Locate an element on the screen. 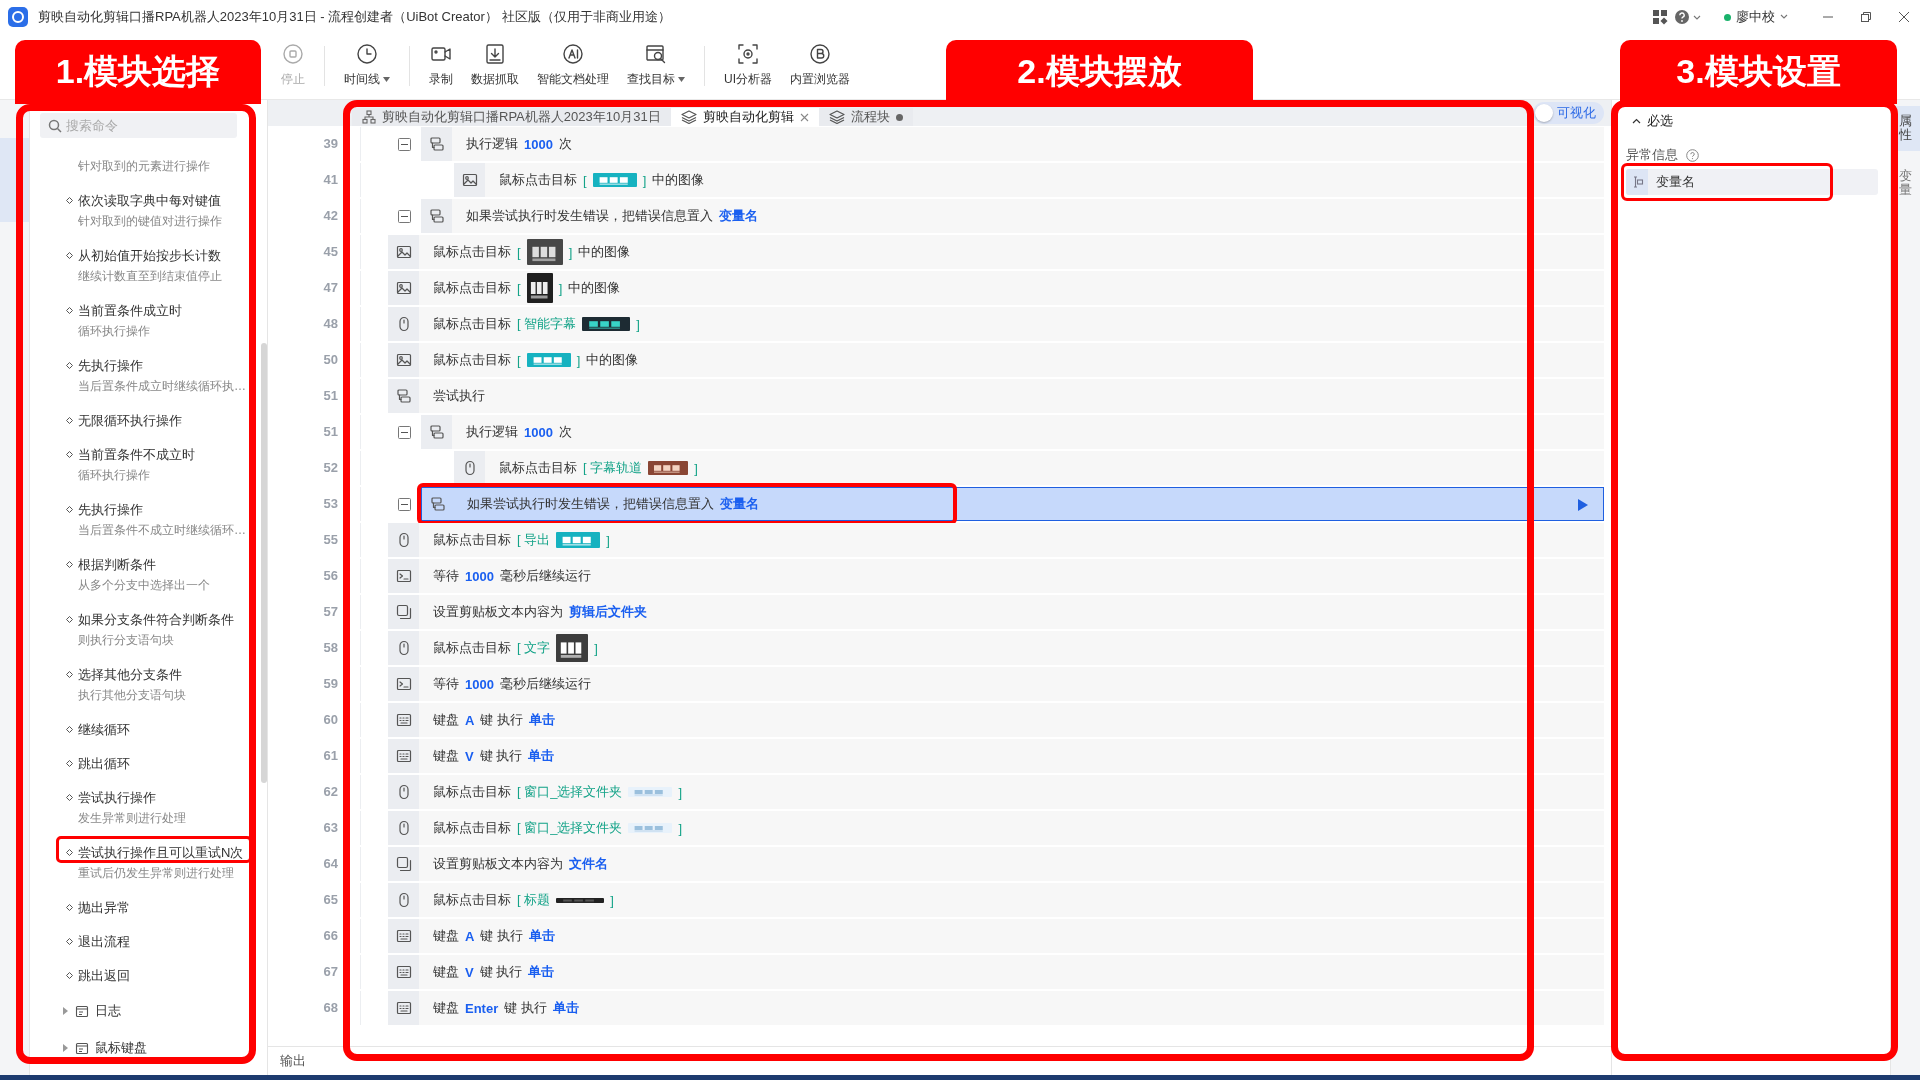  statement-text: 等待 is located at coordinates (446, 576).